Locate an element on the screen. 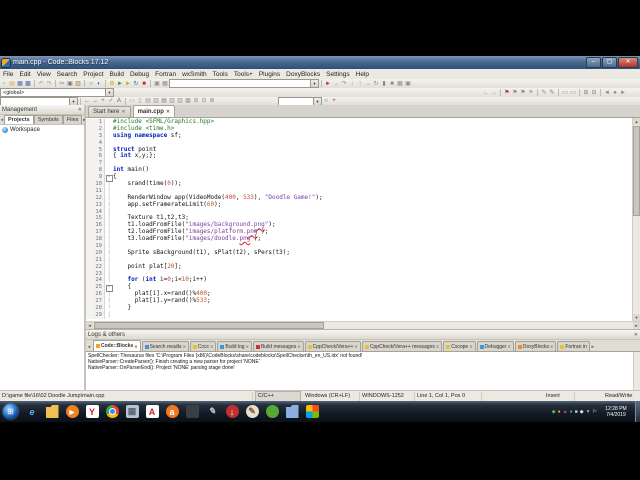  copy-icon: ▣ is located at coordinates (70, 84).